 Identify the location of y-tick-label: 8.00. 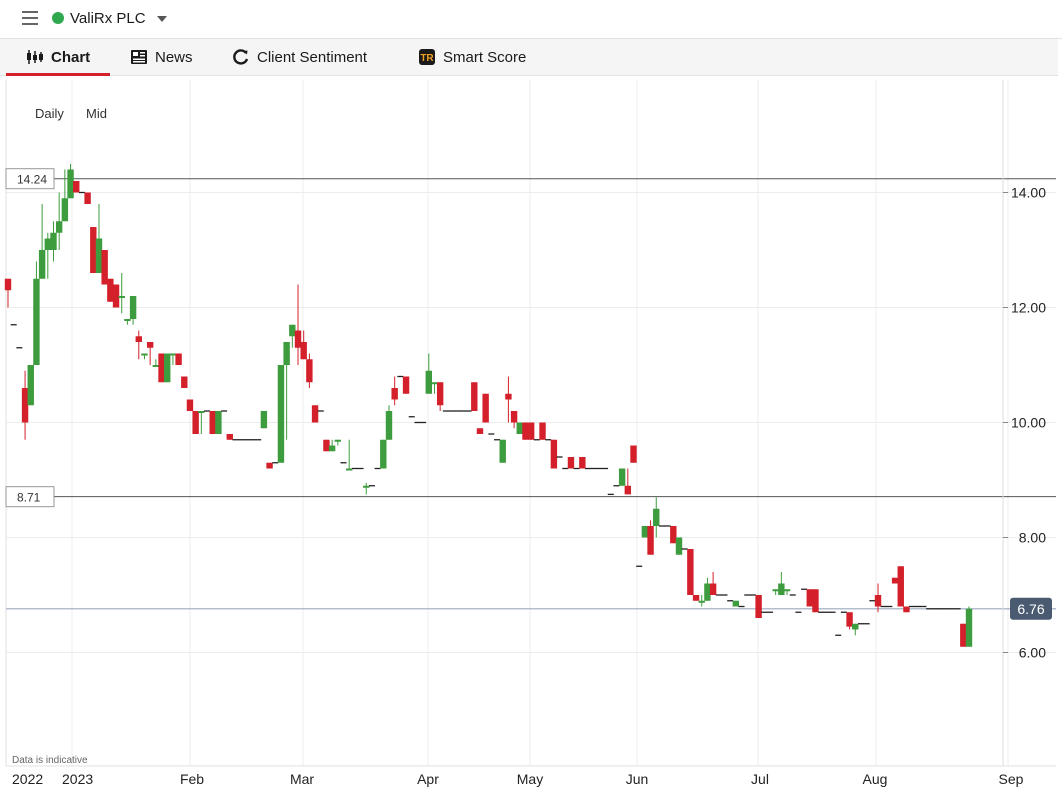
(1032, 538).